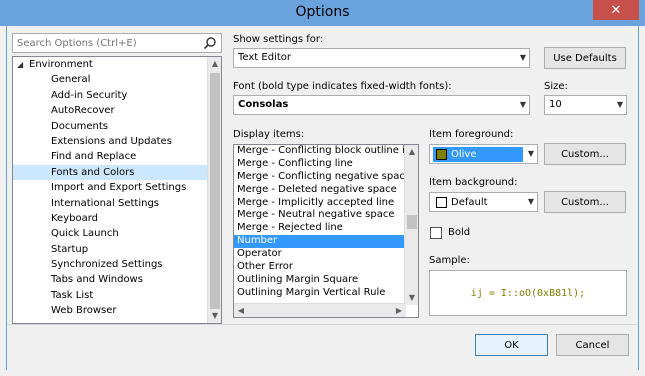  I want to click on scroll-right-icon: ▶, so click(399, 310).